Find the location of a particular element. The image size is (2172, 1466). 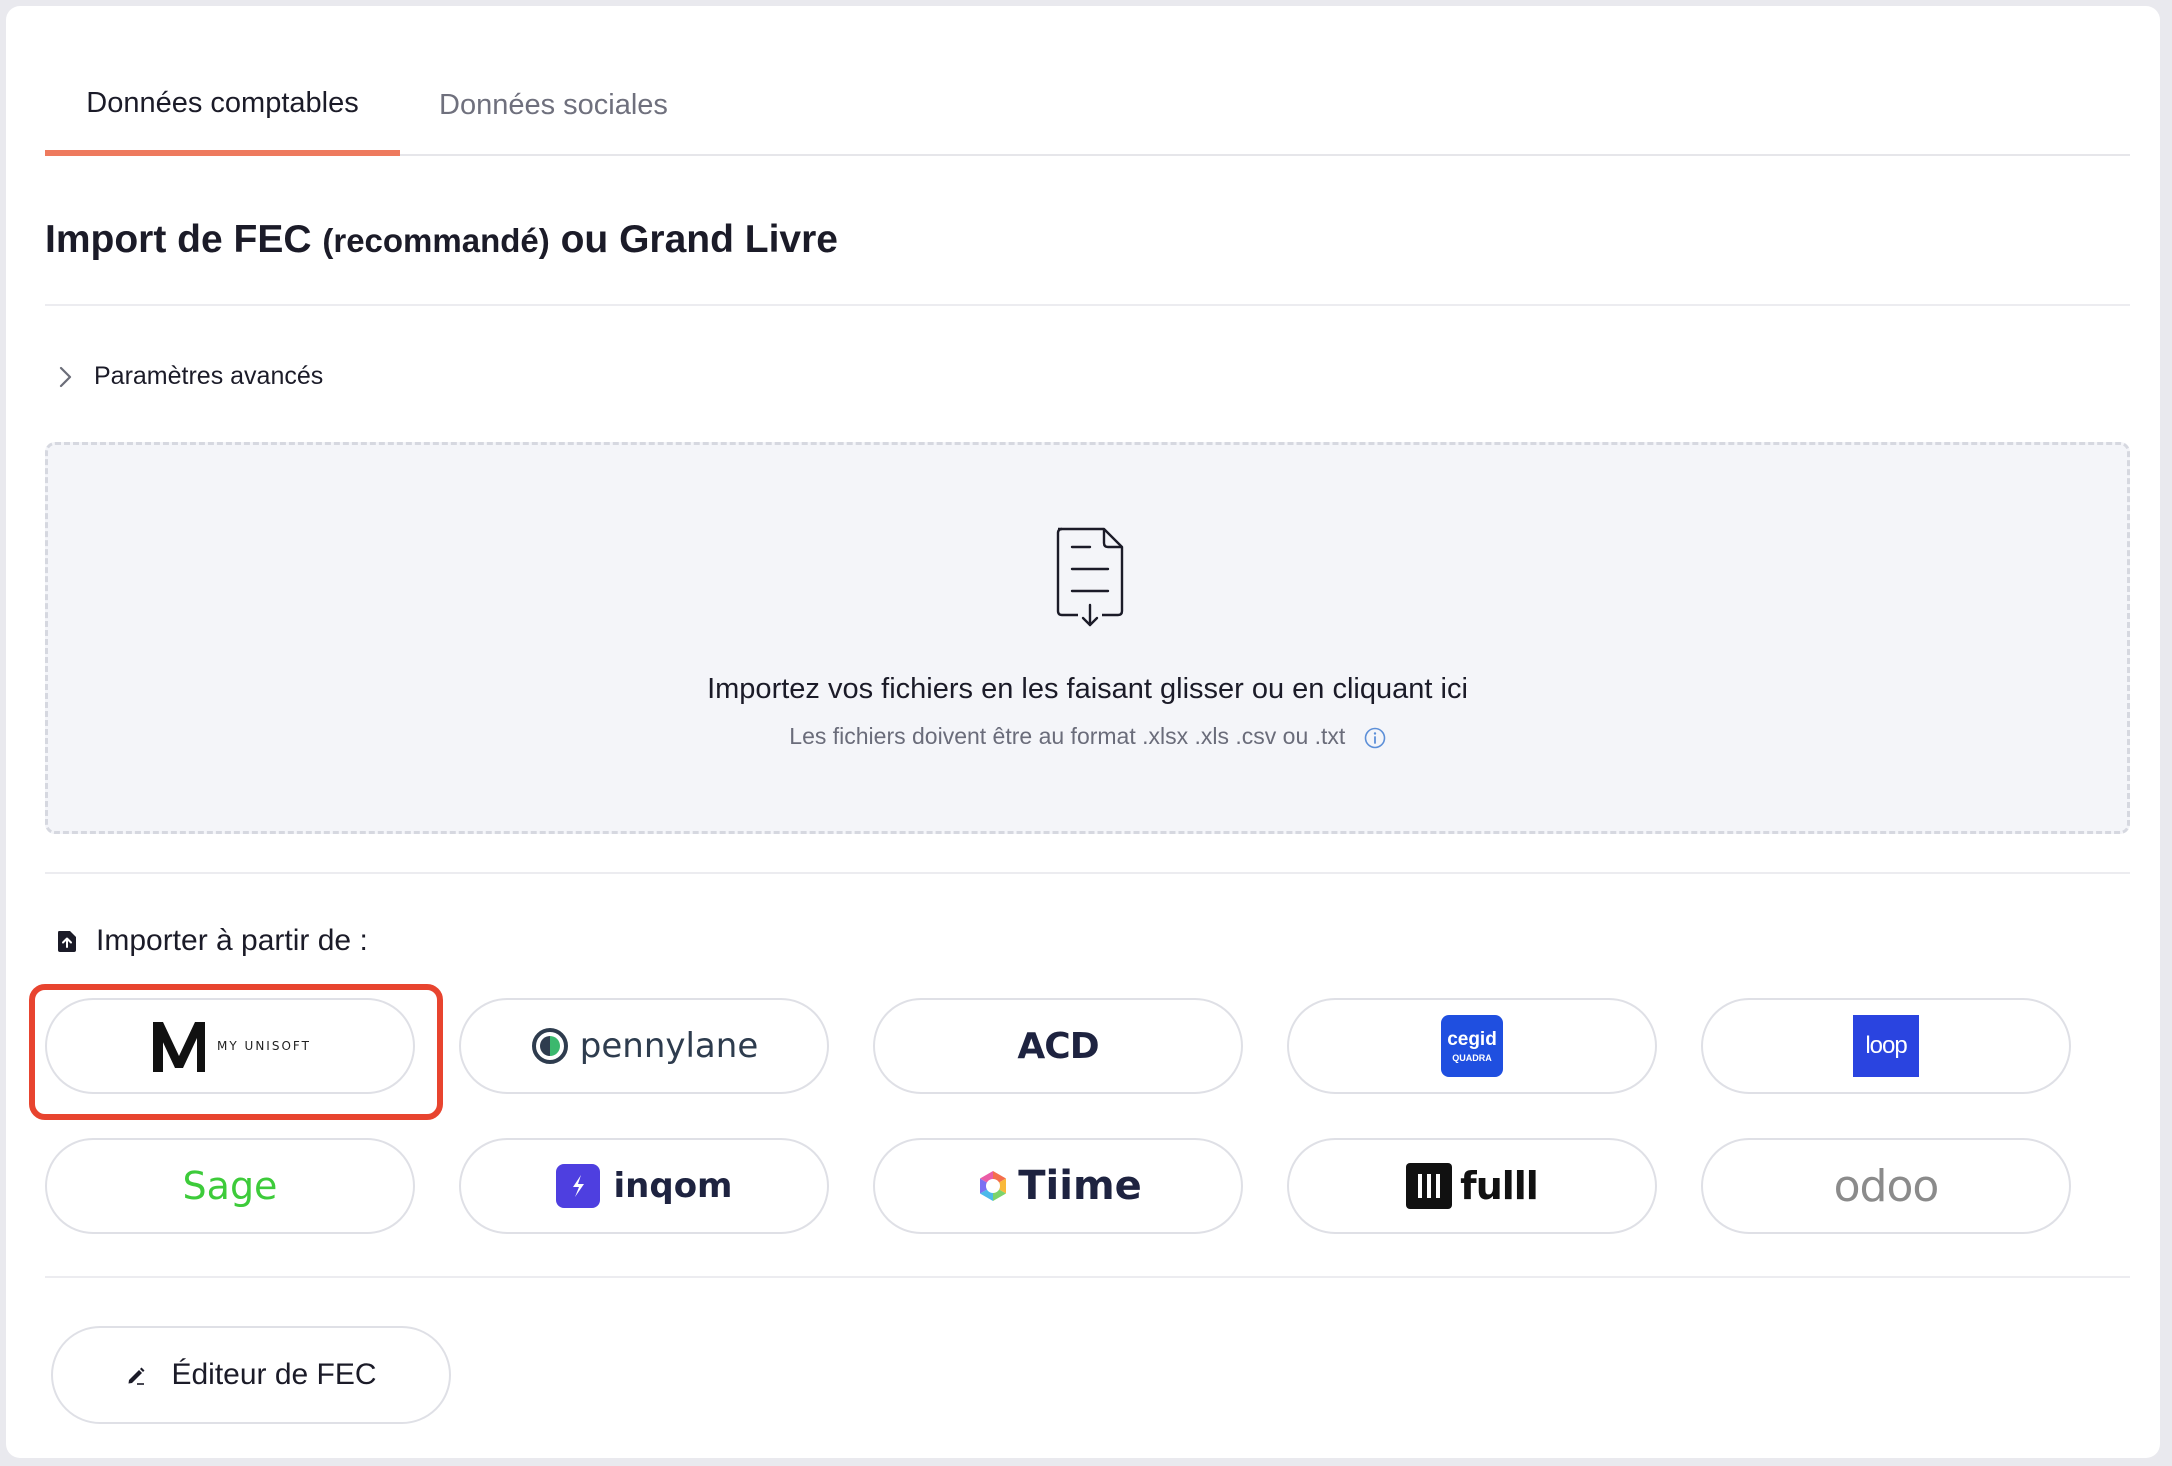

provider-inqom-button: inqom is located at coordinates (644, 1186).